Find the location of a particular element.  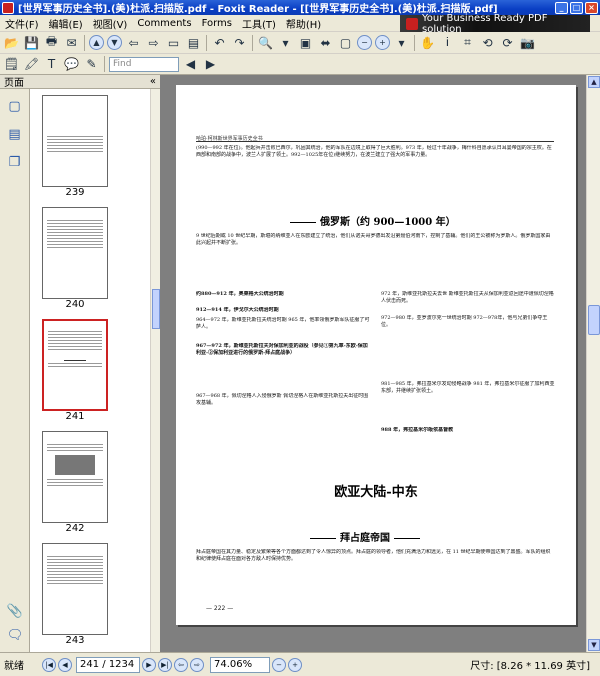

save-icon: 💾 is located at coordinates (31, 42).